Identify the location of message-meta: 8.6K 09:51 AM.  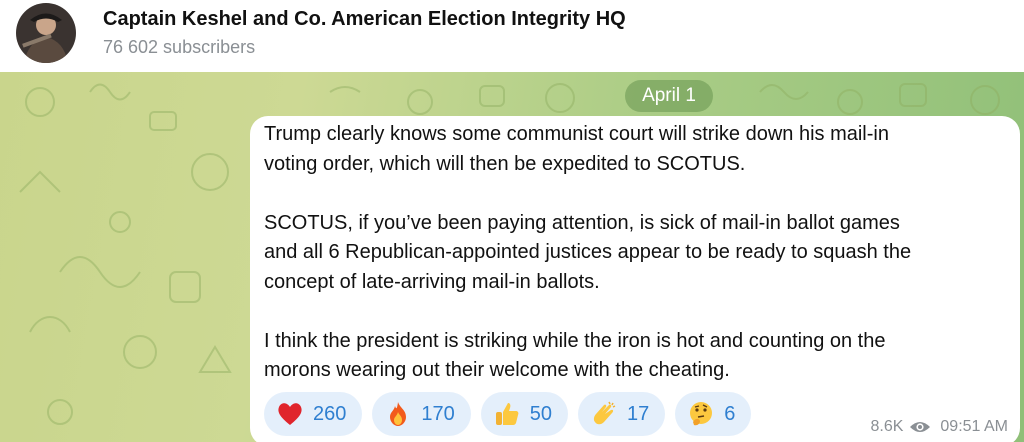
(939, 427).